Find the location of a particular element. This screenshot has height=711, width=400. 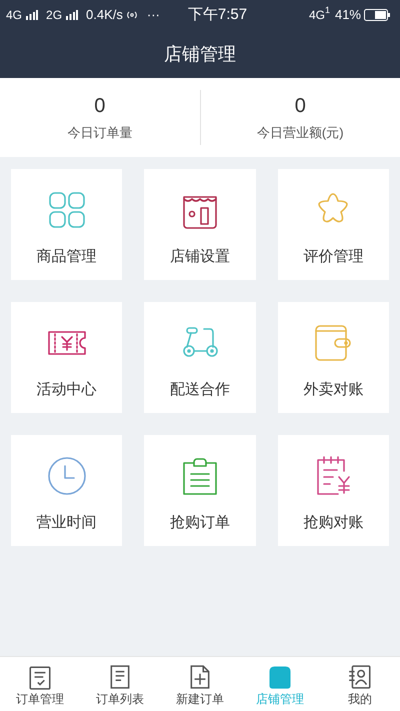

tab-bar-item: 订单管理 is located at coordinates (40, 684).